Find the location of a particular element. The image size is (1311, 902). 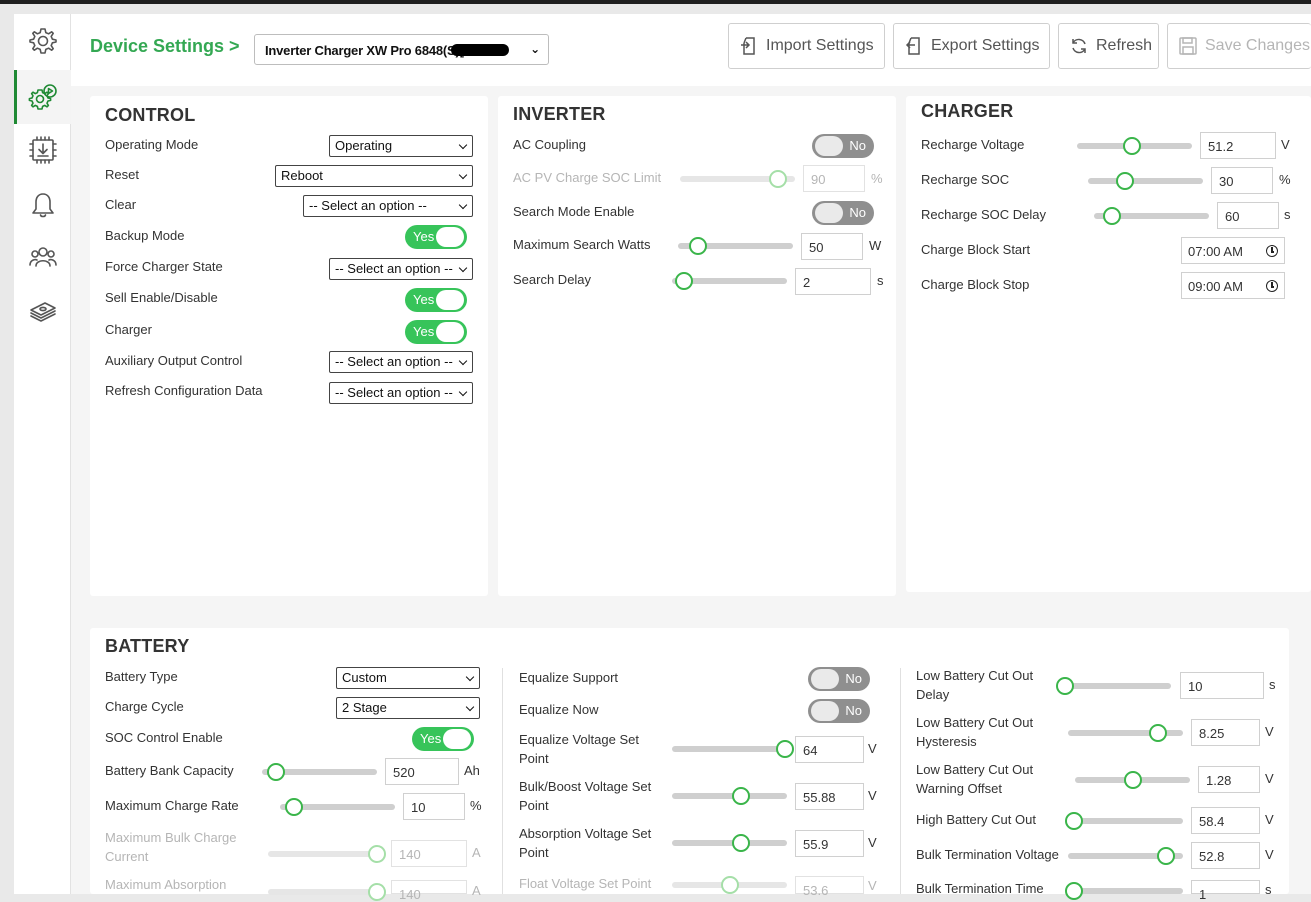

low-batt-cutout-hysteresis-input: 8.25 is located at coordinates (1225, 732).